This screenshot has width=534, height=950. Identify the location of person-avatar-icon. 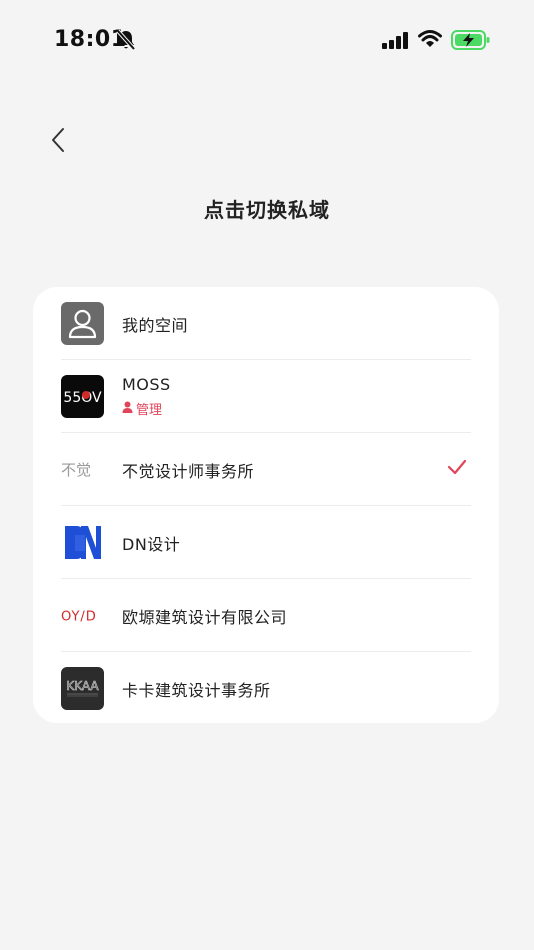
(82, 323).